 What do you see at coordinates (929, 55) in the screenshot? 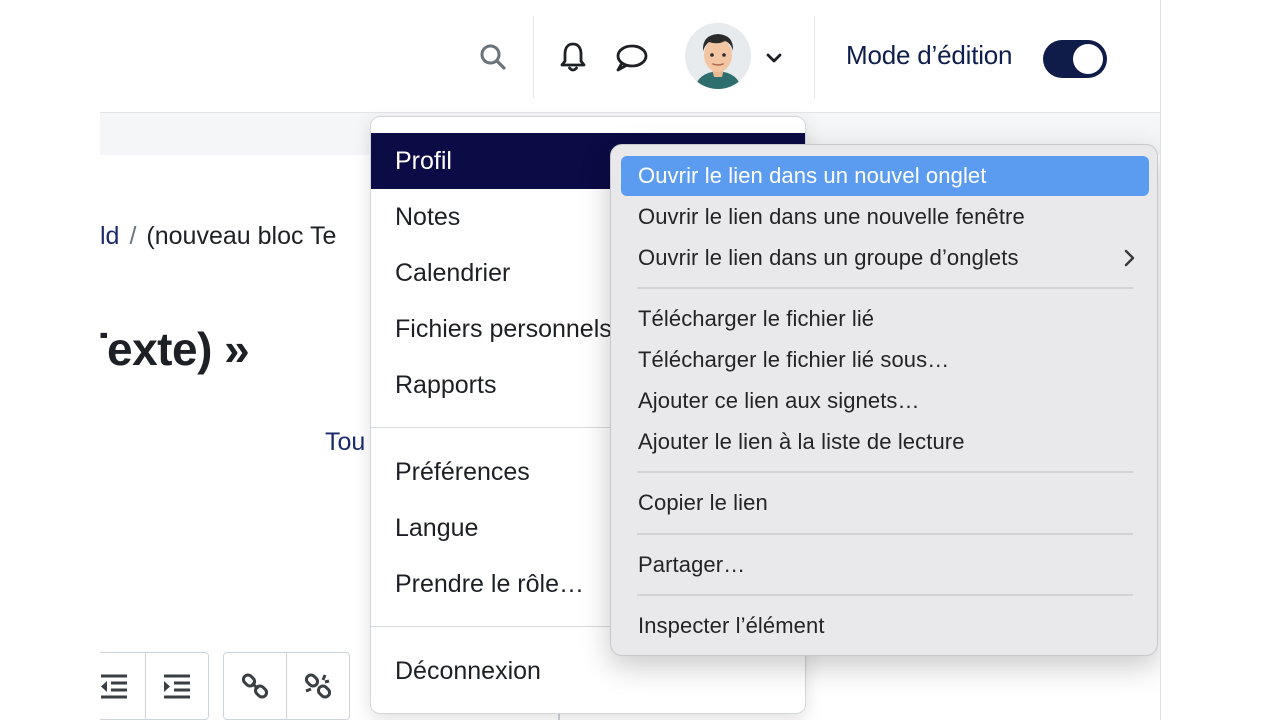
I see `edit-mode-label: Mode d’édition` at bounding box center [929, 55].